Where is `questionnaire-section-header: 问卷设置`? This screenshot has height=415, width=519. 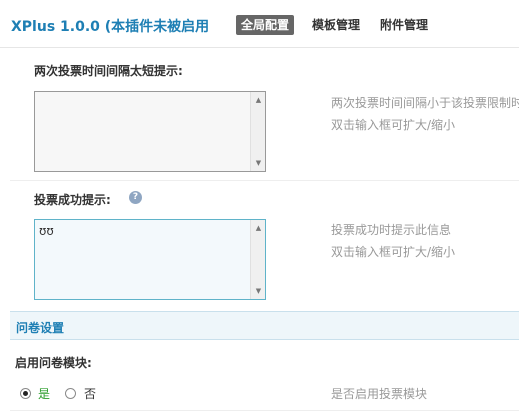
questionnaire-section-header: 问卷设置 is located at coordinates (264, 325).